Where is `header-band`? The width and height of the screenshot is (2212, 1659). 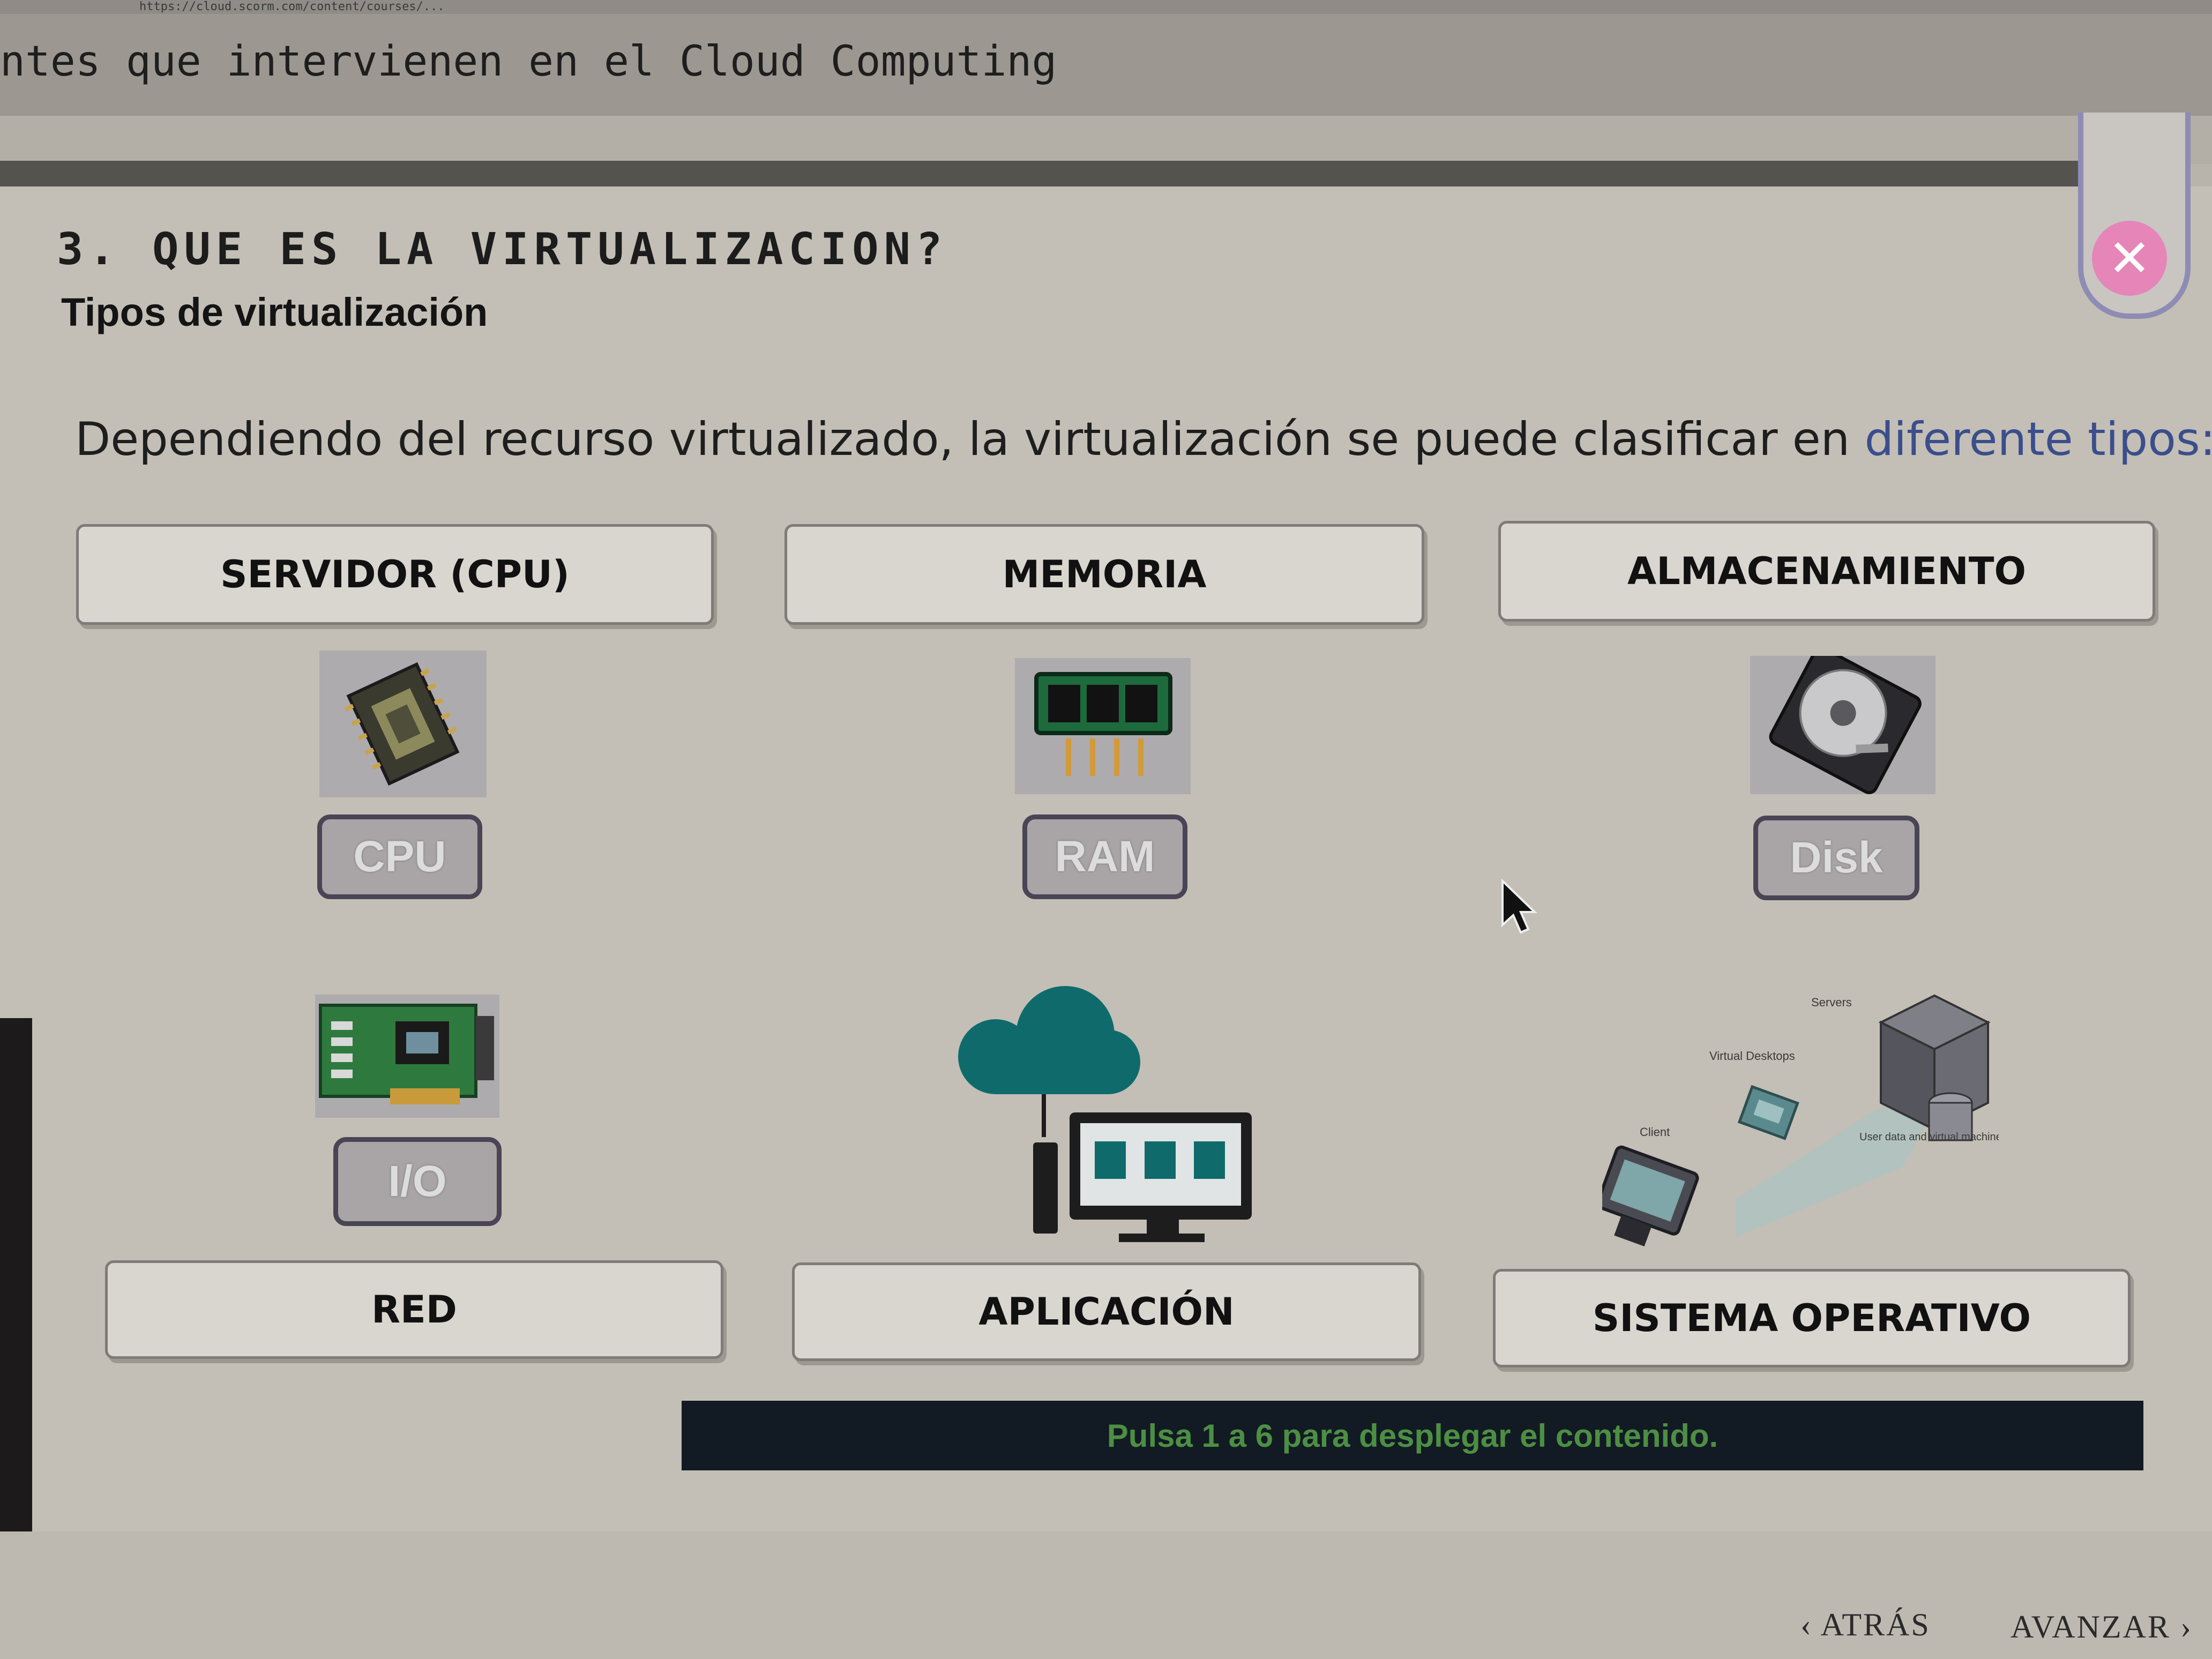 header-band is located at coordinates (1106, 140).